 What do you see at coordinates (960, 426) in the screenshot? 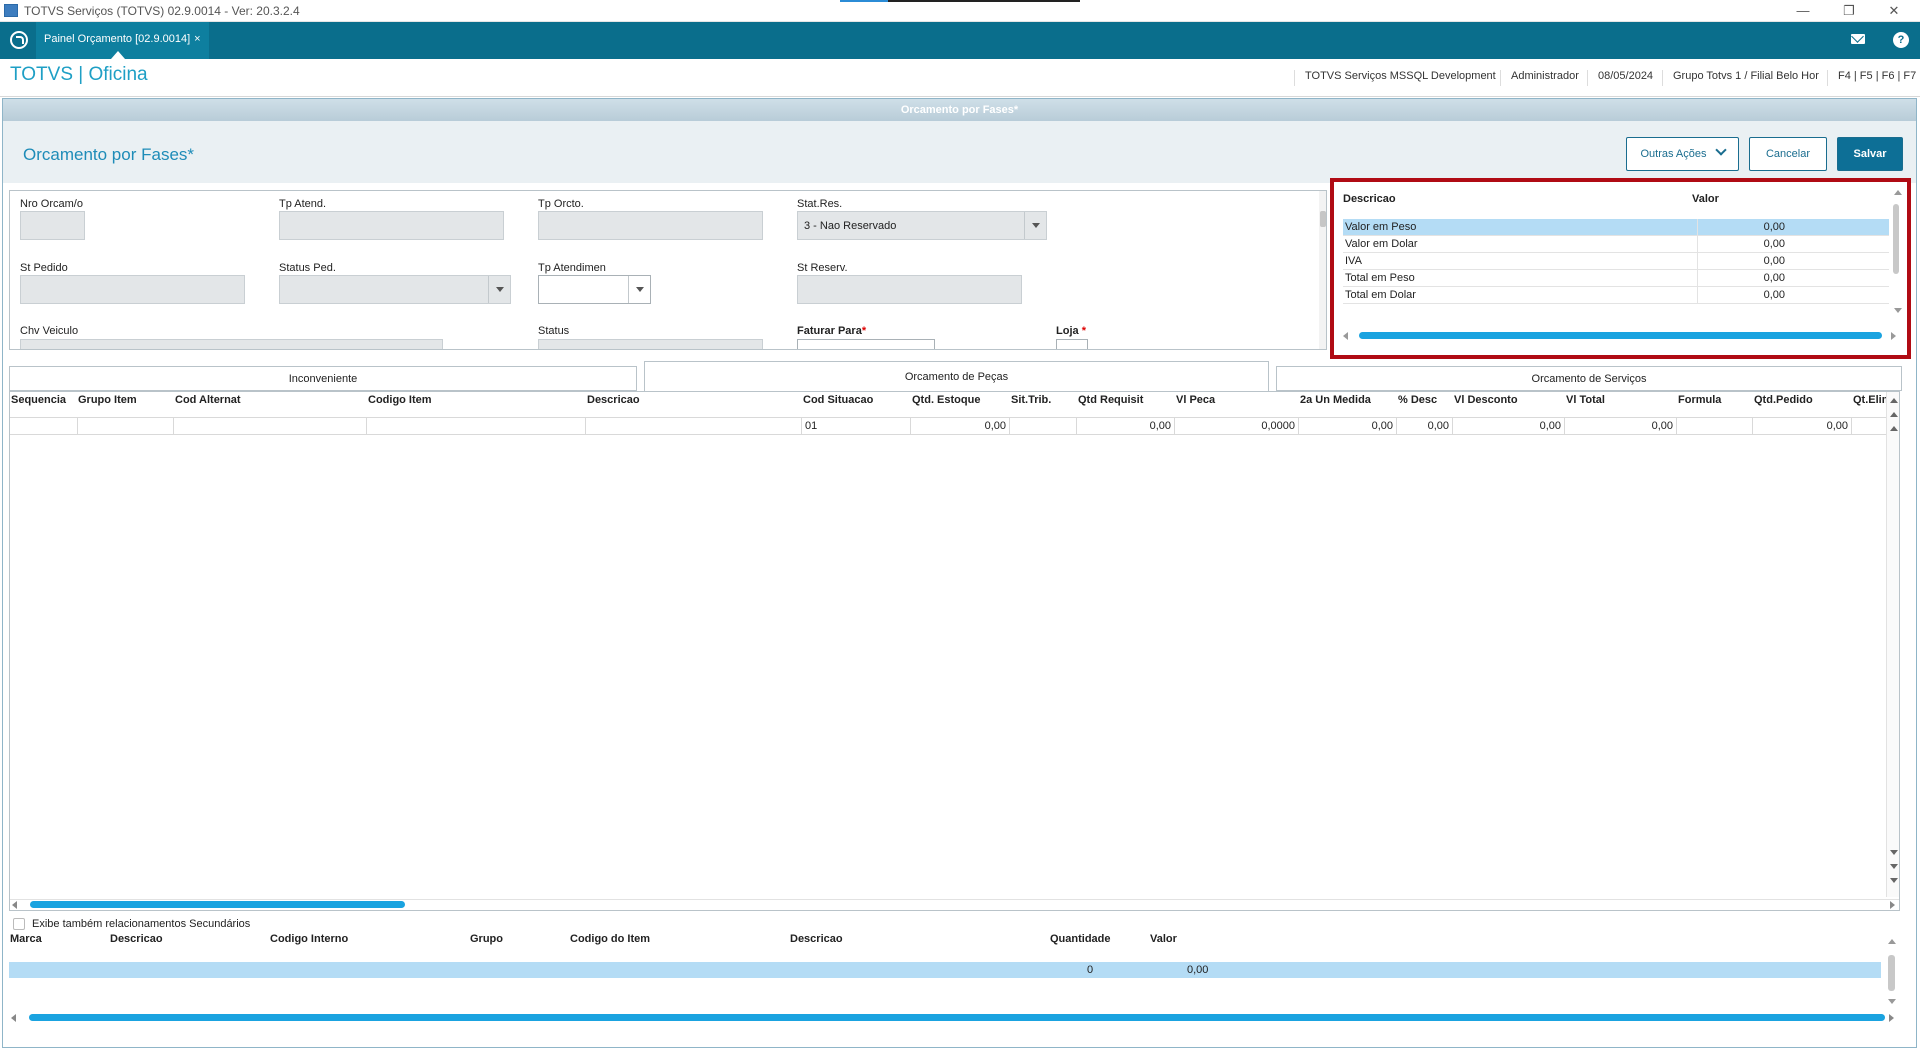
I see `grid-cell-qtd-estoque: 0,00` at bounding box center [960, 426].